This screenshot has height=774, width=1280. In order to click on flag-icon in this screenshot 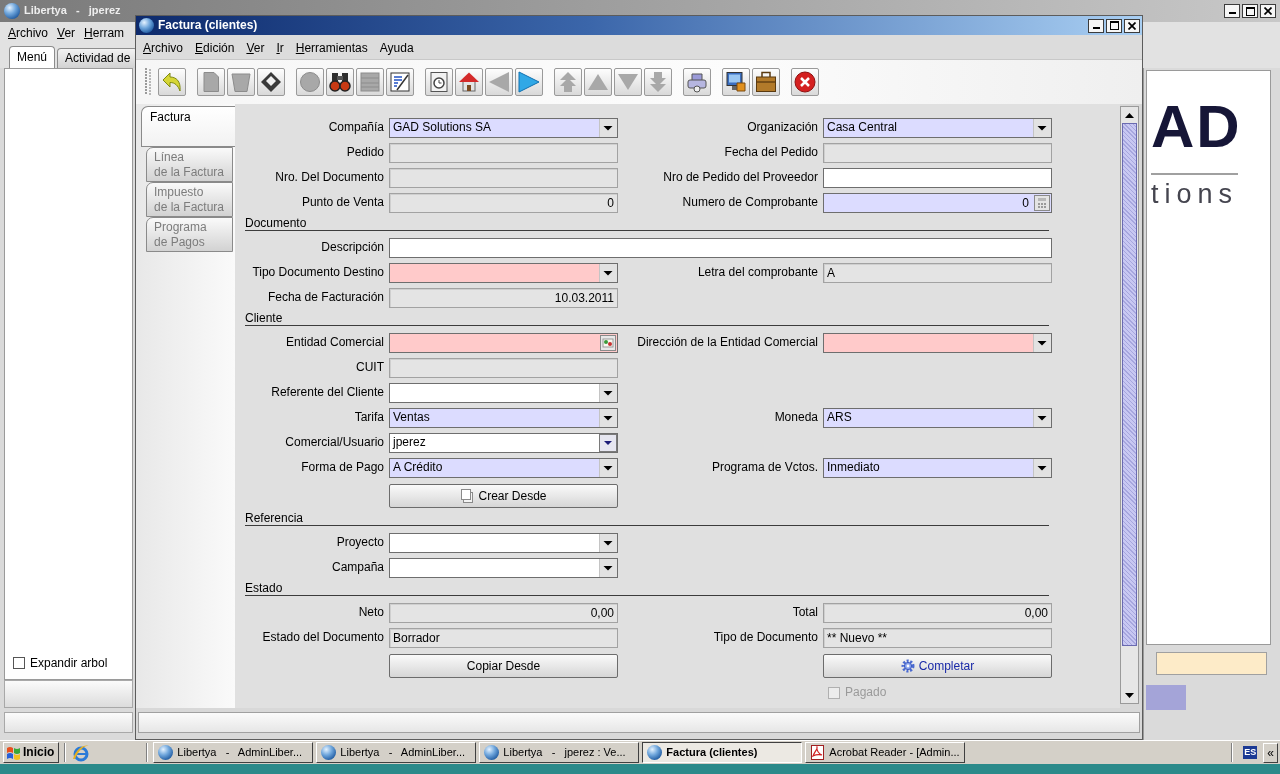, I will do `click(13, 752)`.